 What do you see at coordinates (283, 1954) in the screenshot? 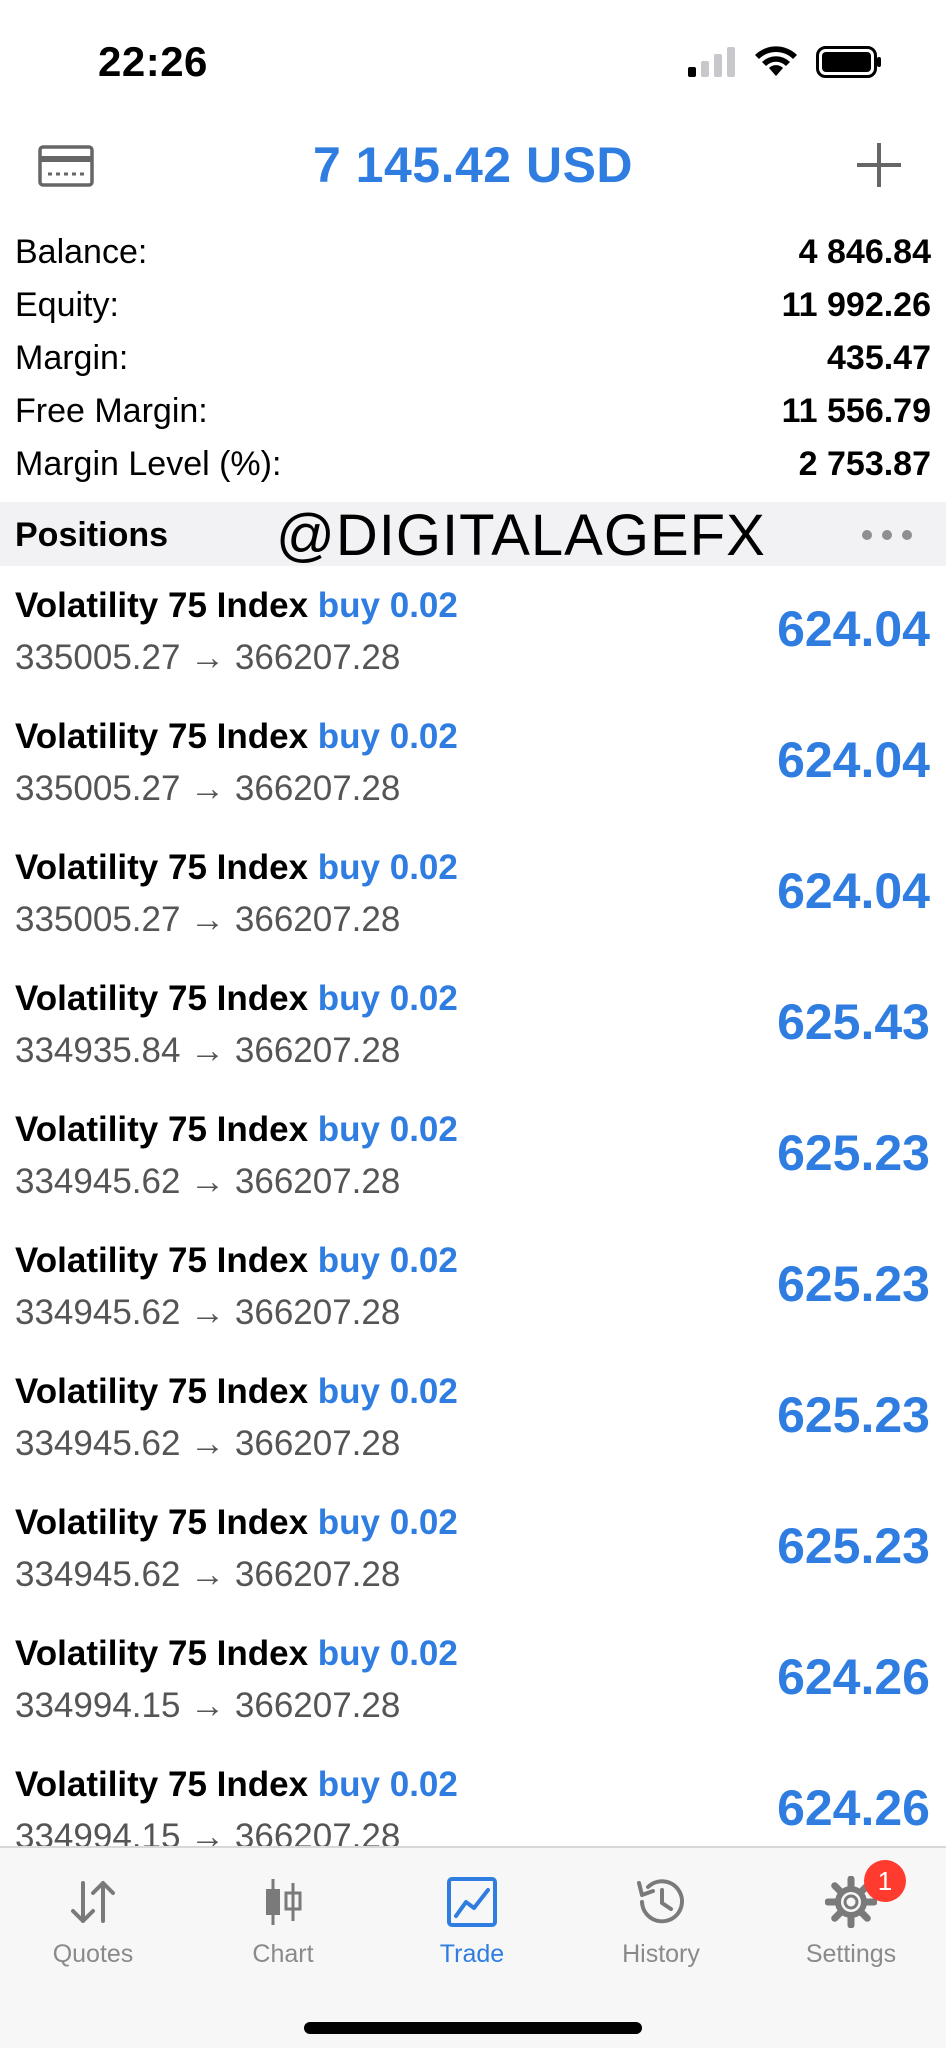
I see `tab-chart-label: Chart` at bounding box center [283, 1954].